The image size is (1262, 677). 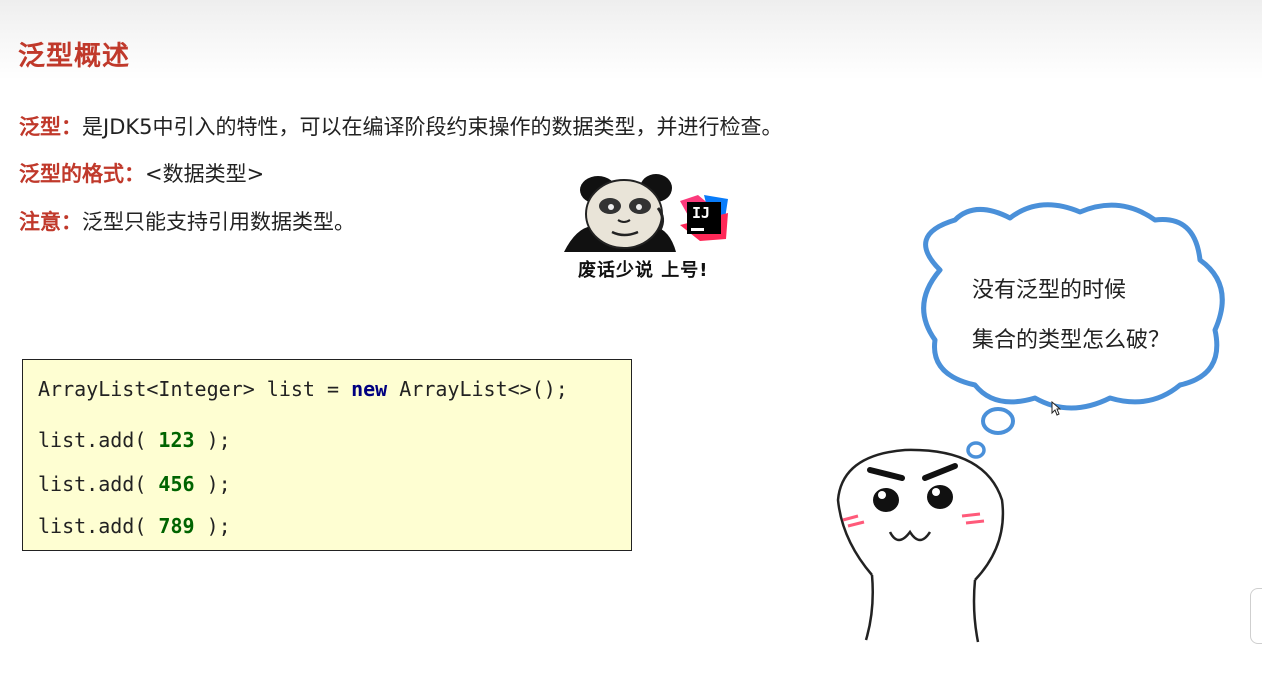 What do you see at coordinates (1256, 616) in the screenshot?
I see `floating-side-button` at bounding box center [1256, 616].